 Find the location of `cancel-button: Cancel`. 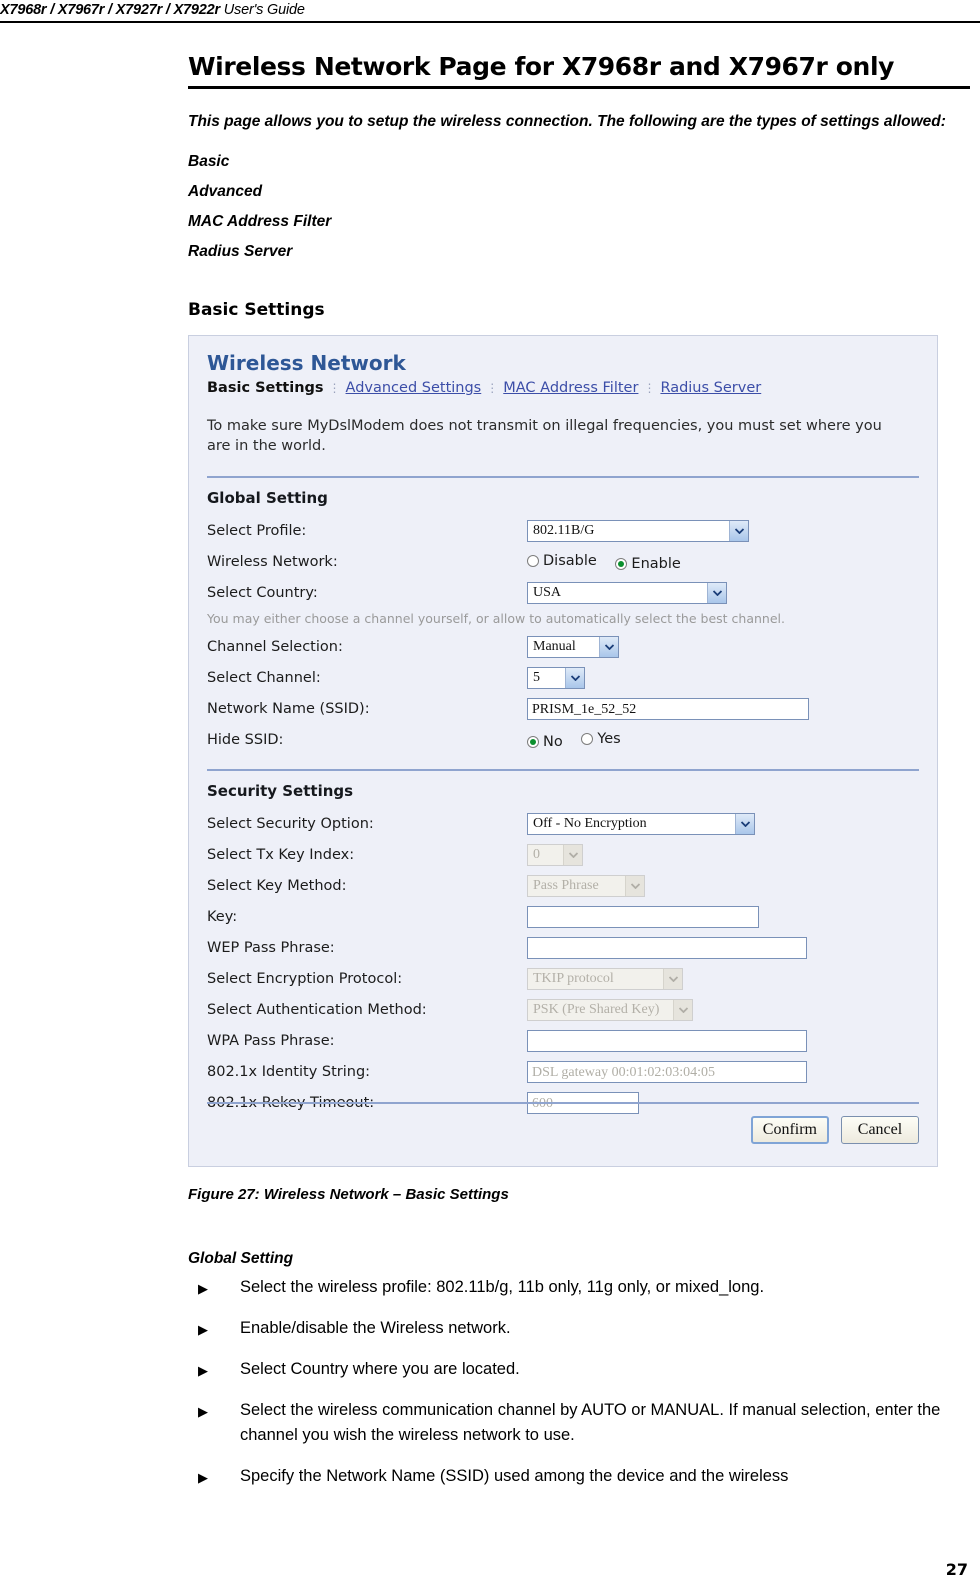

cancel-button: Cancel is located at coordinates (880, 1130).